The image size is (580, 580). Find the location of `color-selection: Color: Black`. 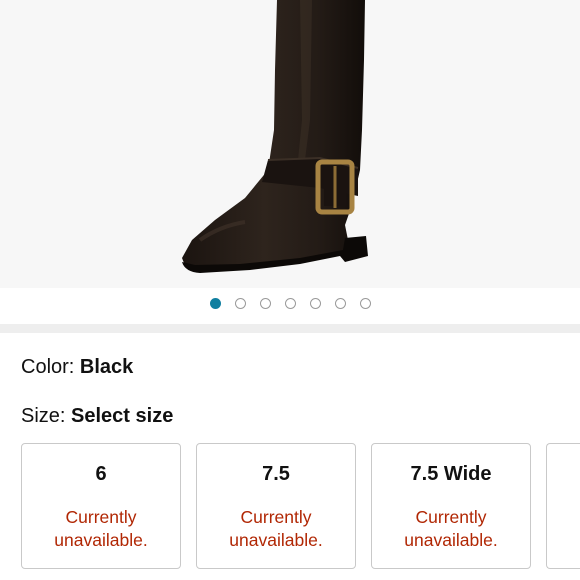

color-selection: Color: Black is located at coordinates (77, 367).